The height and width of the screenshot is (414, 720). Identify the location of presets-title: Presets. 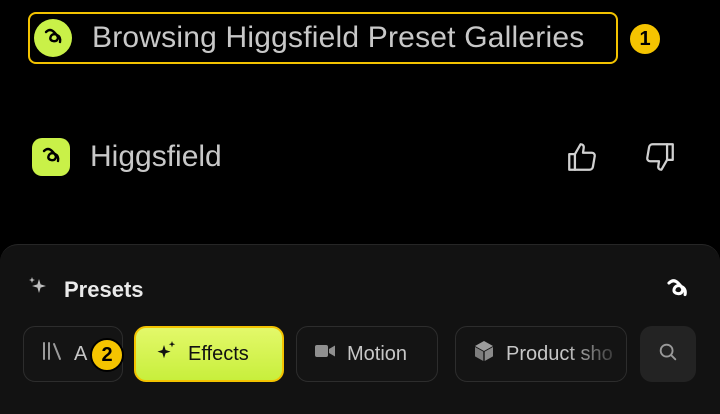
(104, 289).